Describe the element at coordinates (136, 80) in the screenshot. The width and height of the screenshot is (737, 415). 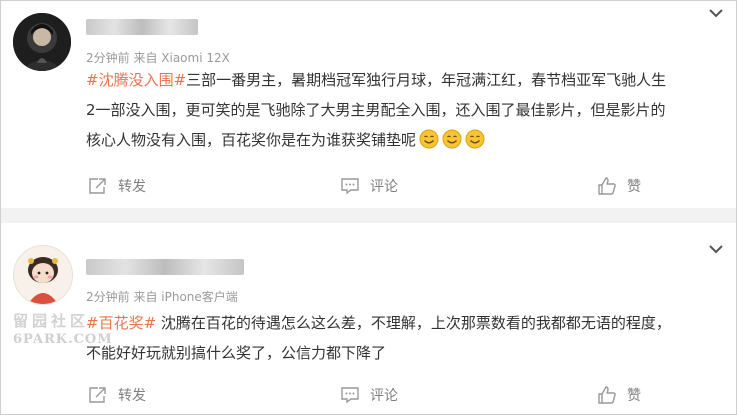
I see `hashtag-link: #沈腾没入围#` at that location.